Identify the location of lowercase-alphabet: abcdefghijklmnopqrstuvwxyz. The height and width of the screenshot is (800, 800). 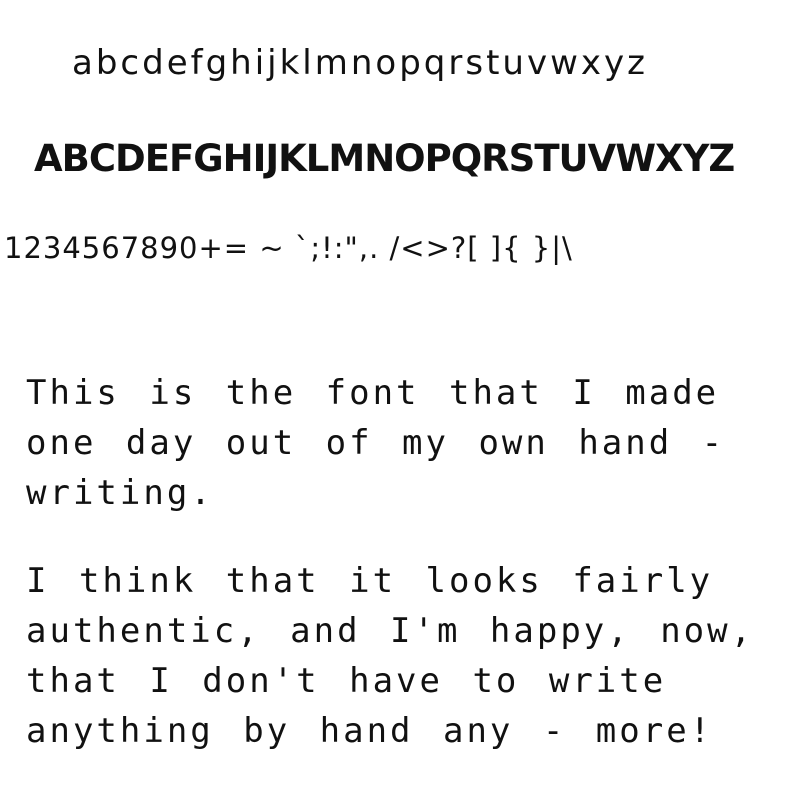
(360, 63).